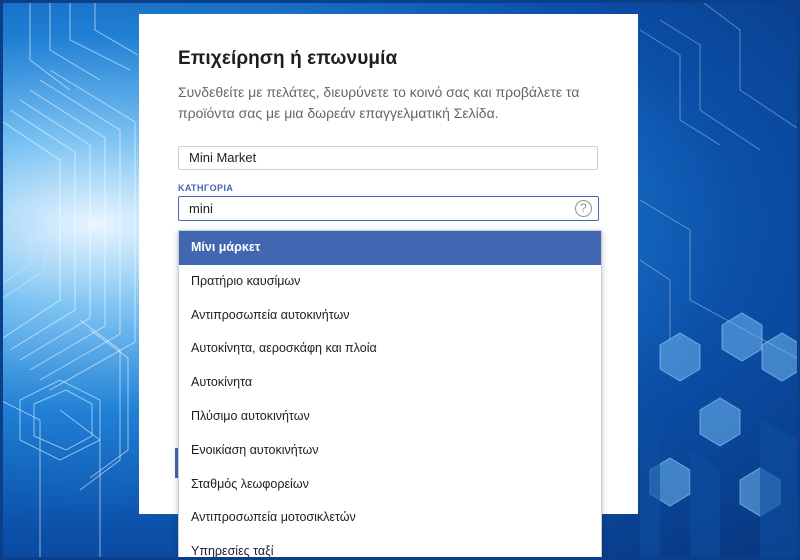 The image size is (800, 560). I want to click on dropdown-option: Υπηρεσίες ταξί, so click(390, 547).